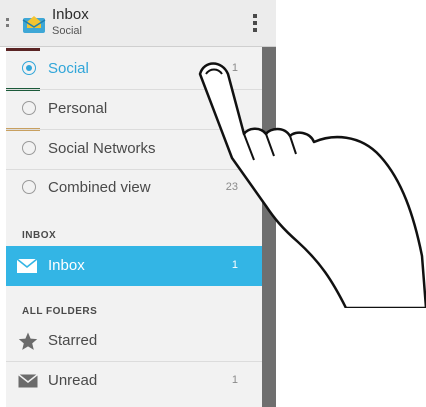 The image size is (426, 407). I want to click on account-label: Personal, so click(78, 108).